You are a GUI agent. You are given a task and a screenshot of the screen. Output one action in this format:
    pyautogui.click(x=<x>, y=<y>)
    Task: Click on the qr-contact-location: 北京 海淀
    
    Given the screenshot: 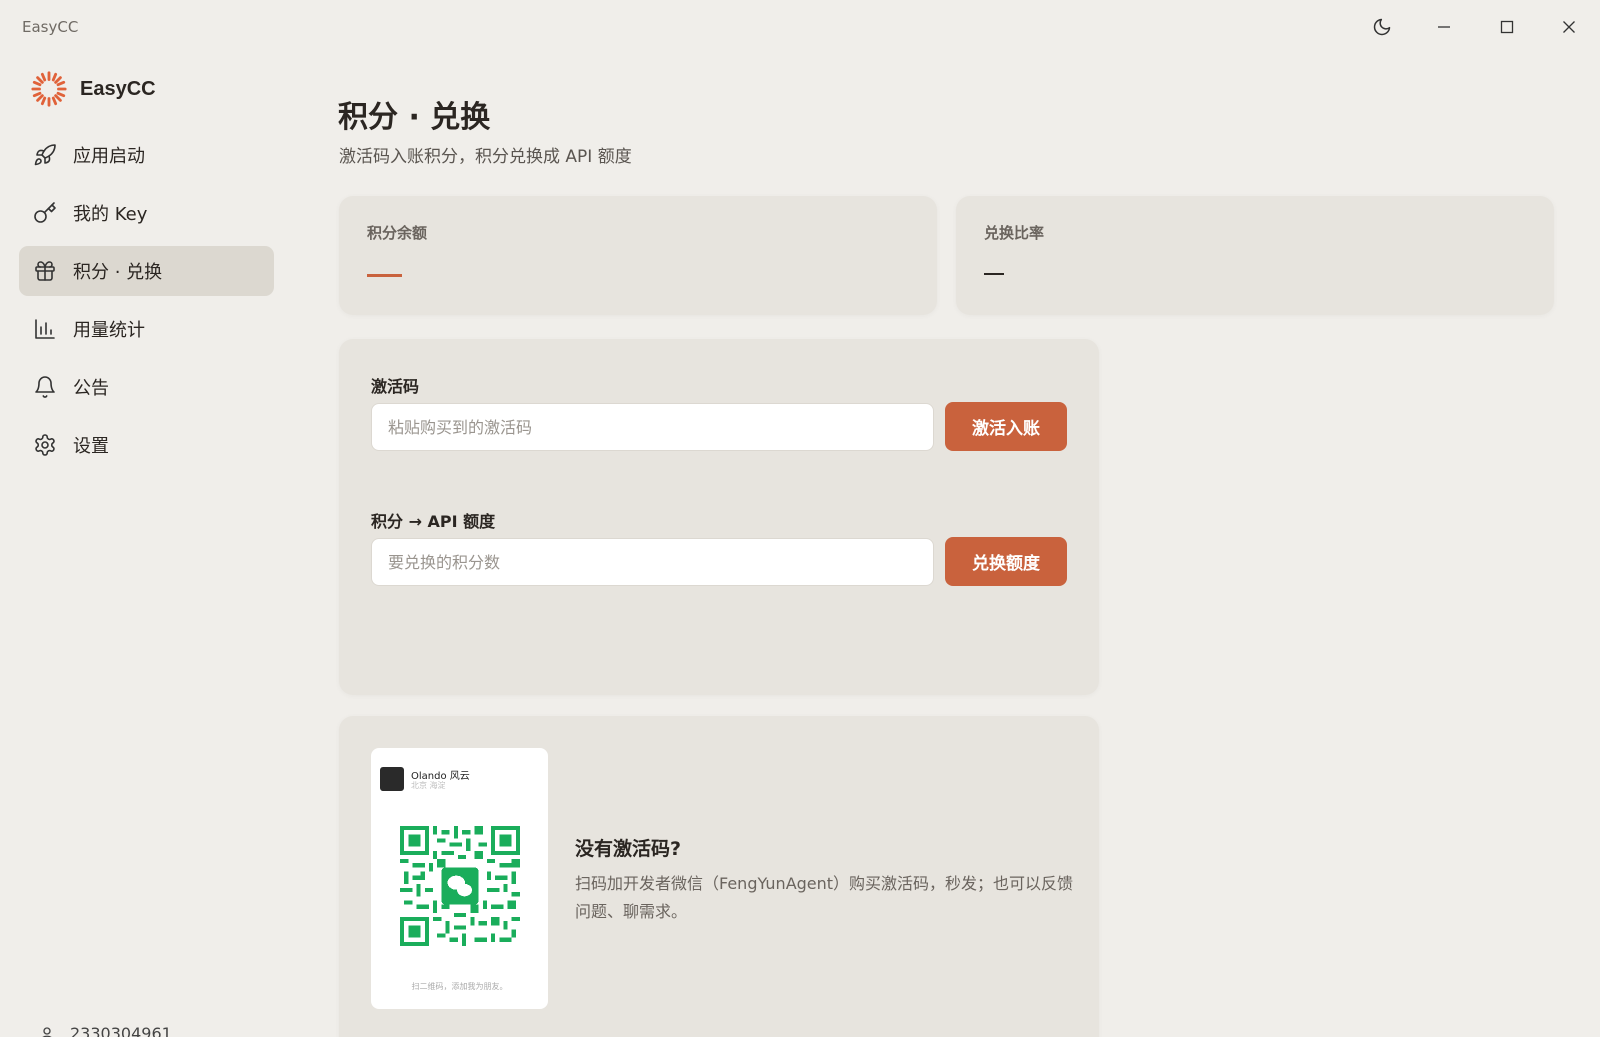 What is the action you would take?
    pyautogui.click(x=428, y=785)
    